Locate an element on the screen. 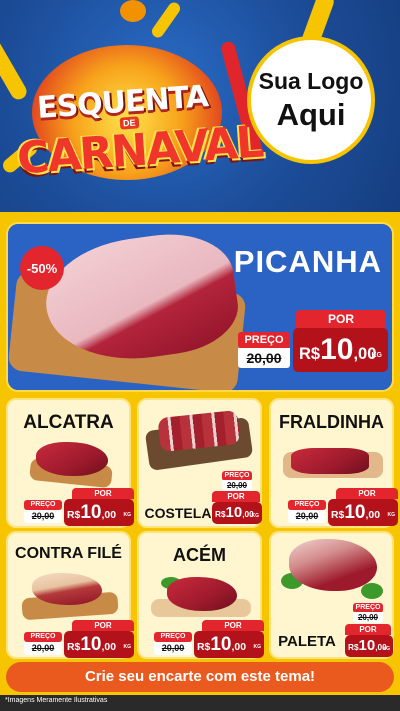 The image size is (400, 711). price-tag-contra-file: POR PREÇO 20,00 R$10,00 KG is located at coordinates (84, 640).